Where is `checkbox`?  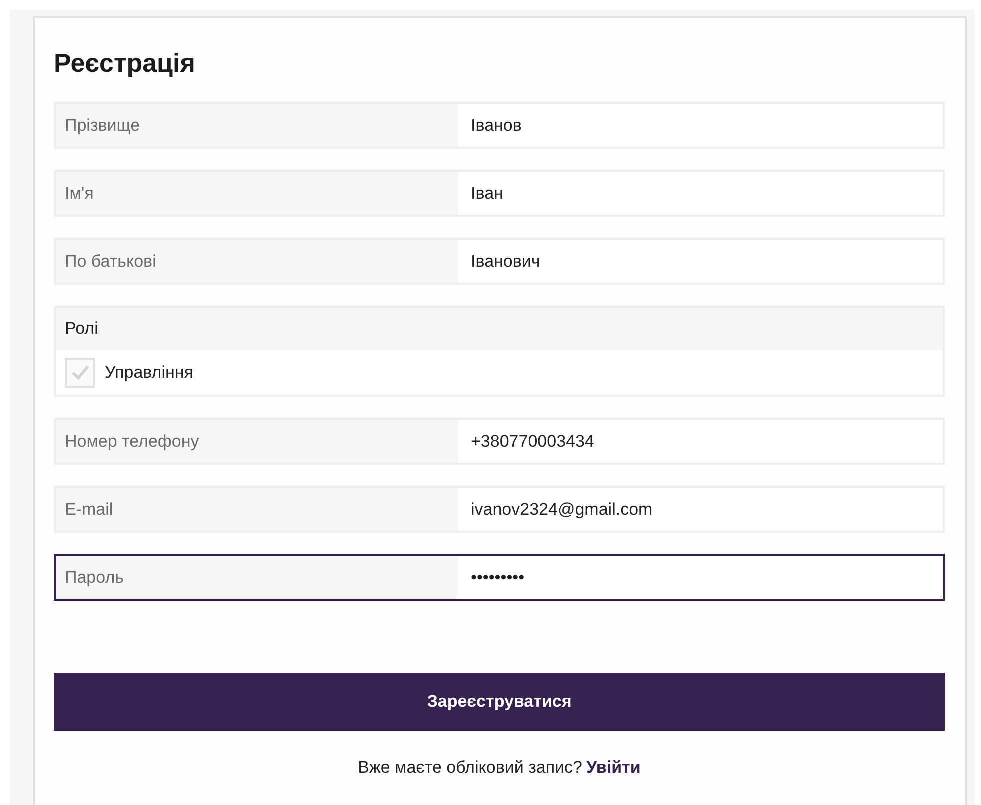
checkbox is located at coordinates (80, 373).